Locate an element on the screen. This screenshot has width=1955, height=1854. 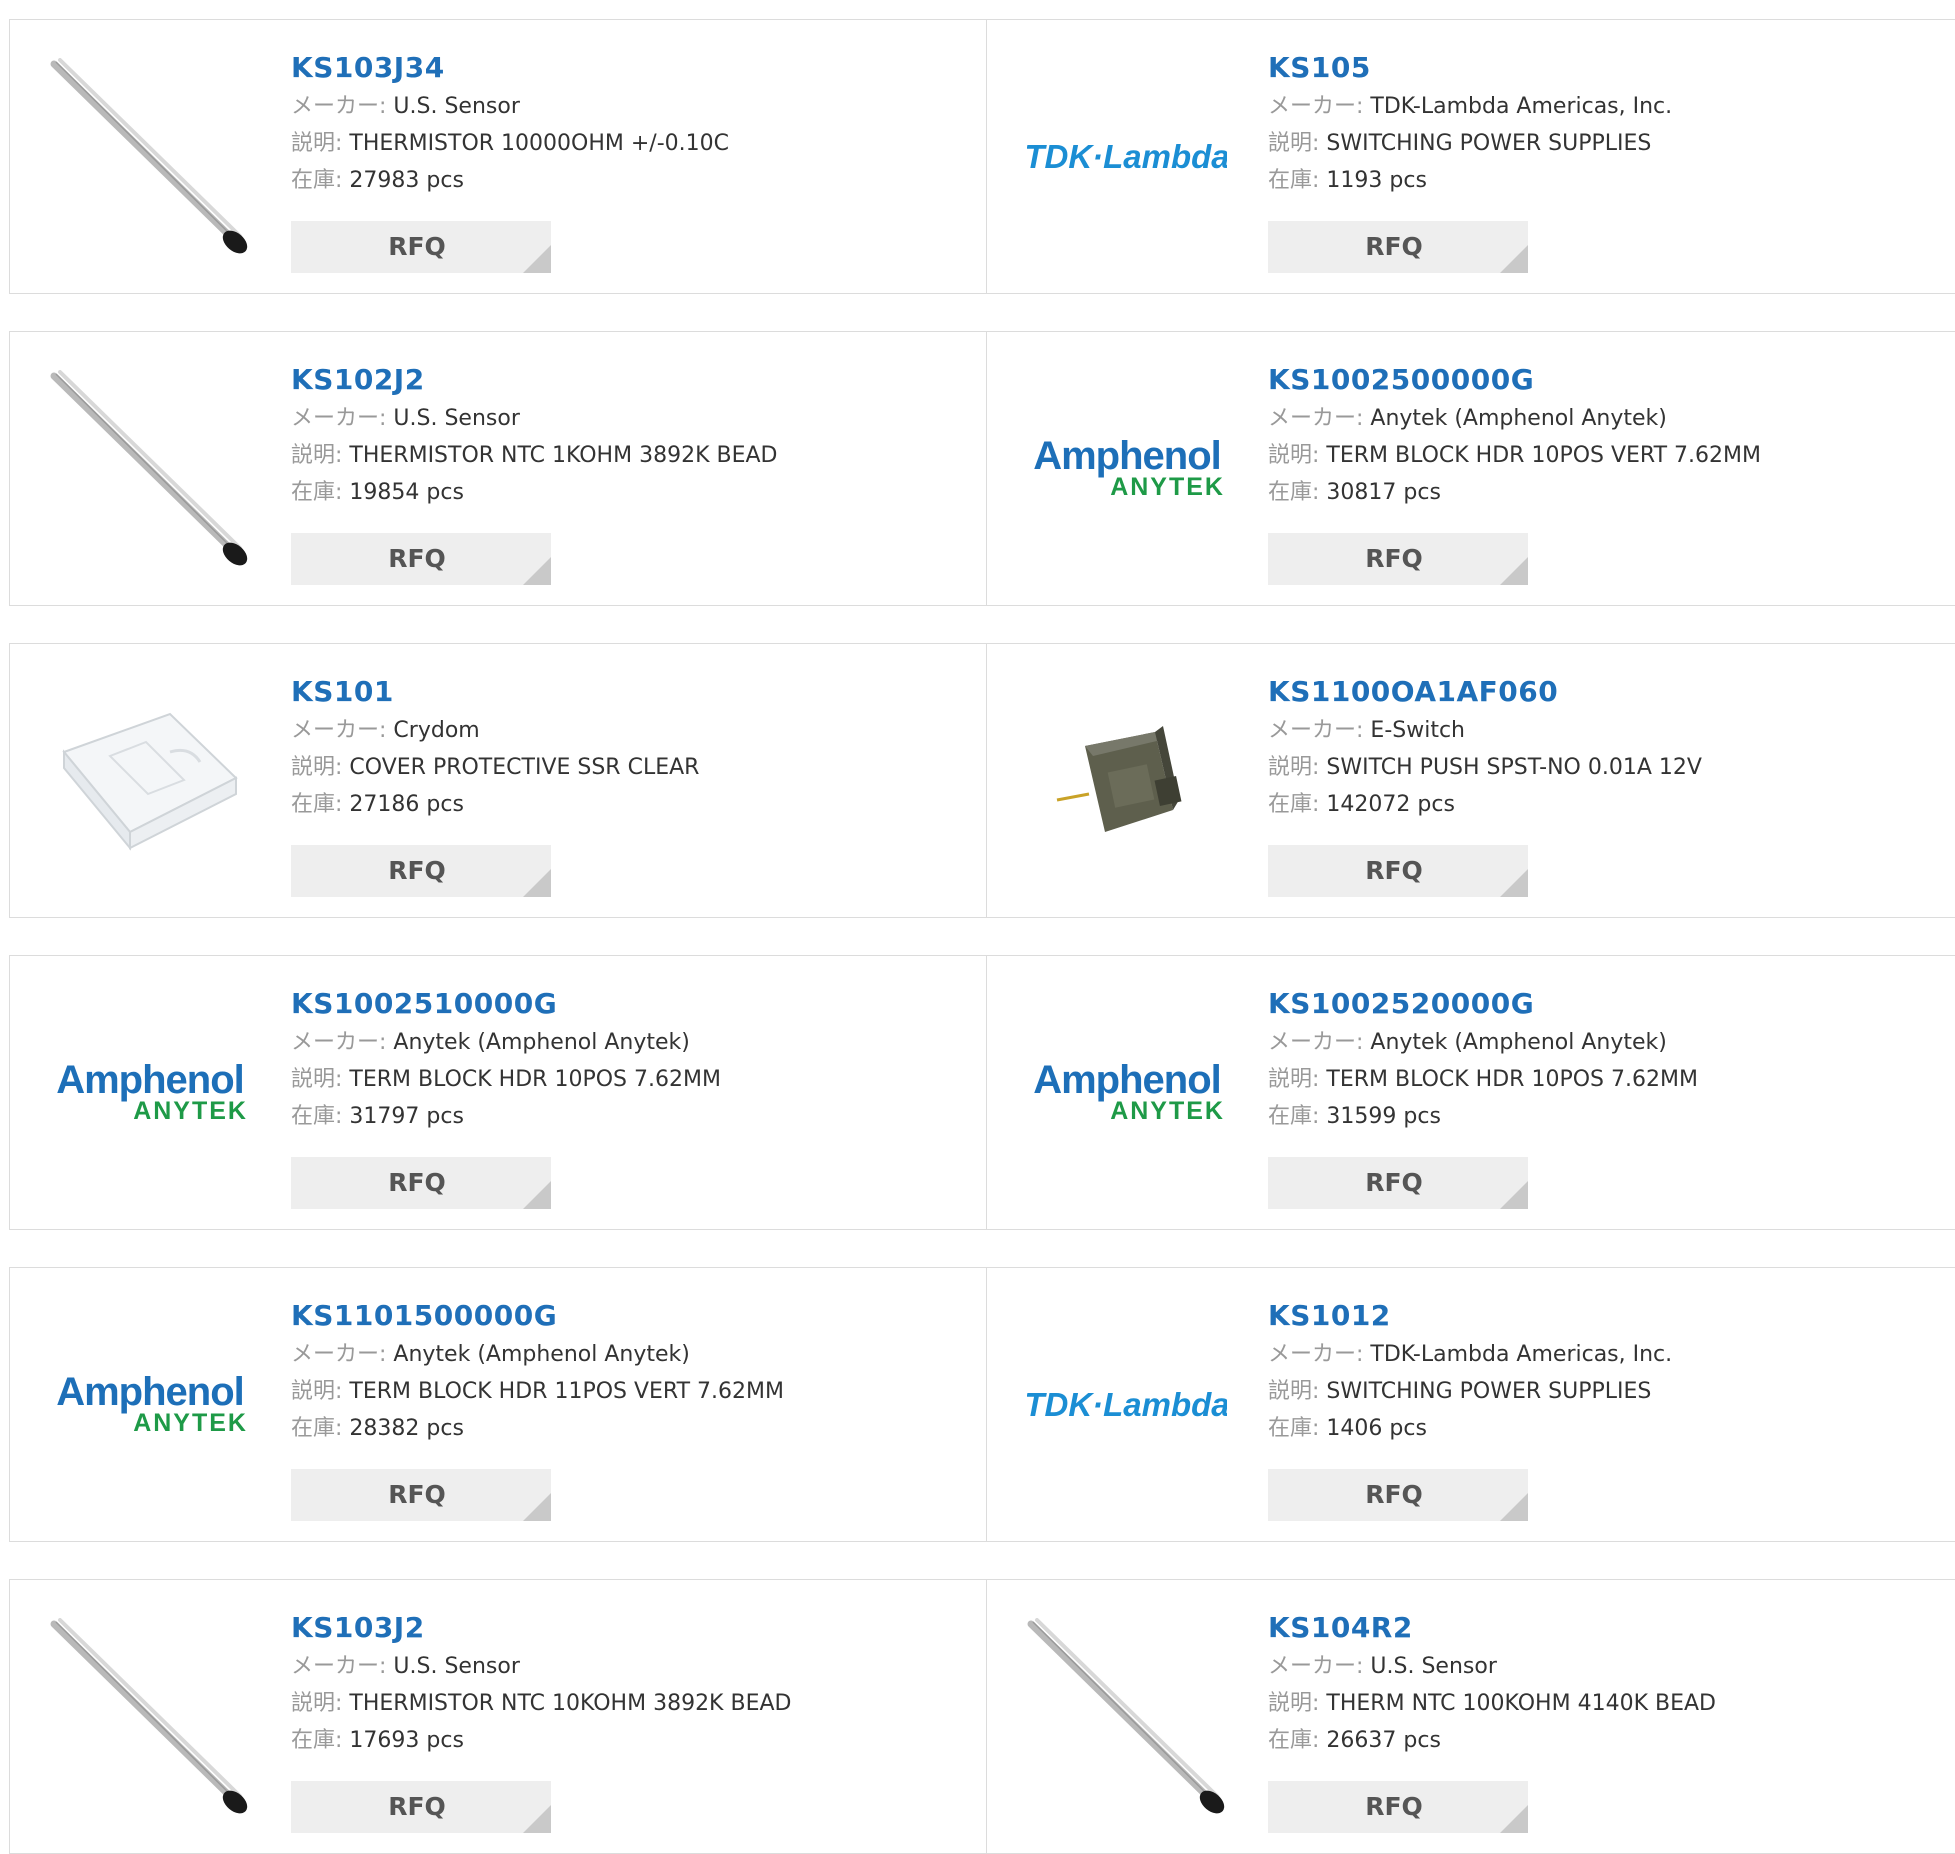
desc-value: COVER PROTECTIVE SSR CLEAR is located at coordinates (524, 767).